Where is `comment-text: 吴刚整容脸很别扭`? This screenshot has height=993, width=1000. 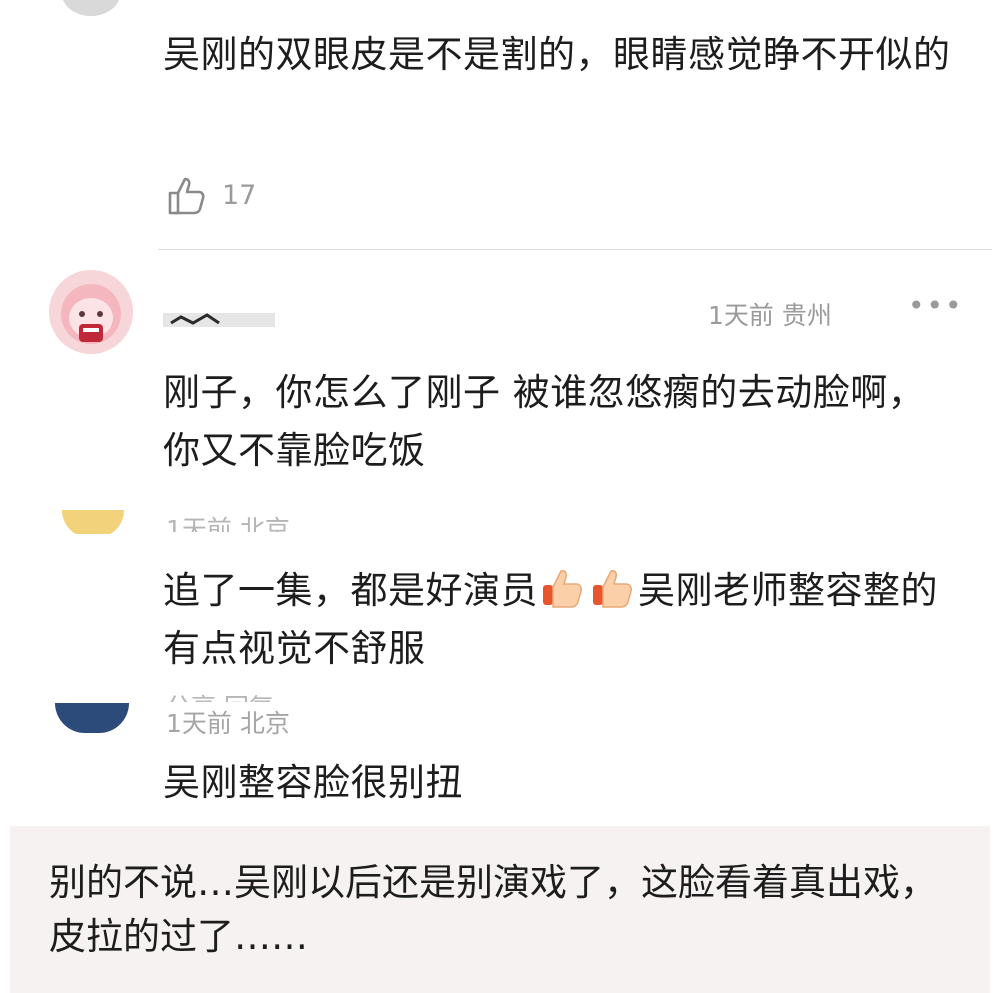 comment-text: 吴刚整容脸很别扭 is located at coordinates (313, 782).